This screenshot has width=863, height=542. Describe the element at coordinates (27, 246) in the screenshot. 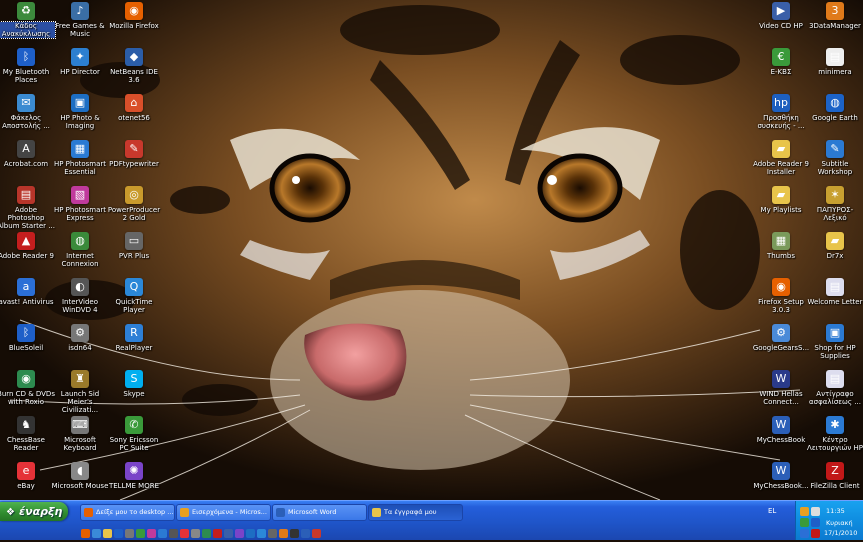

I see `desktop-icon: ▲ Adobe Reader 9` at that location.